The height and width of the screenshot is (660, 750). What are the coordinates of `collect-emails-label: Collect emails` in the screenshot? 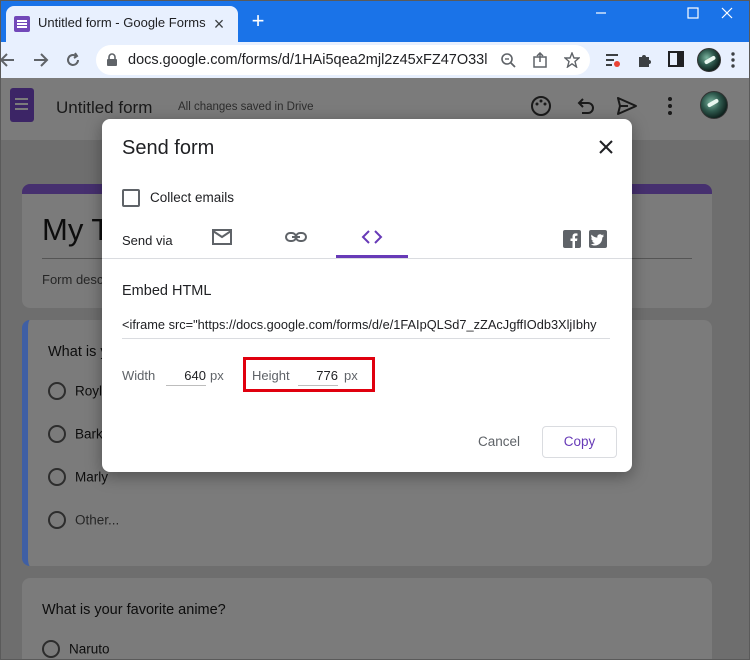 It's located at (192, 197).